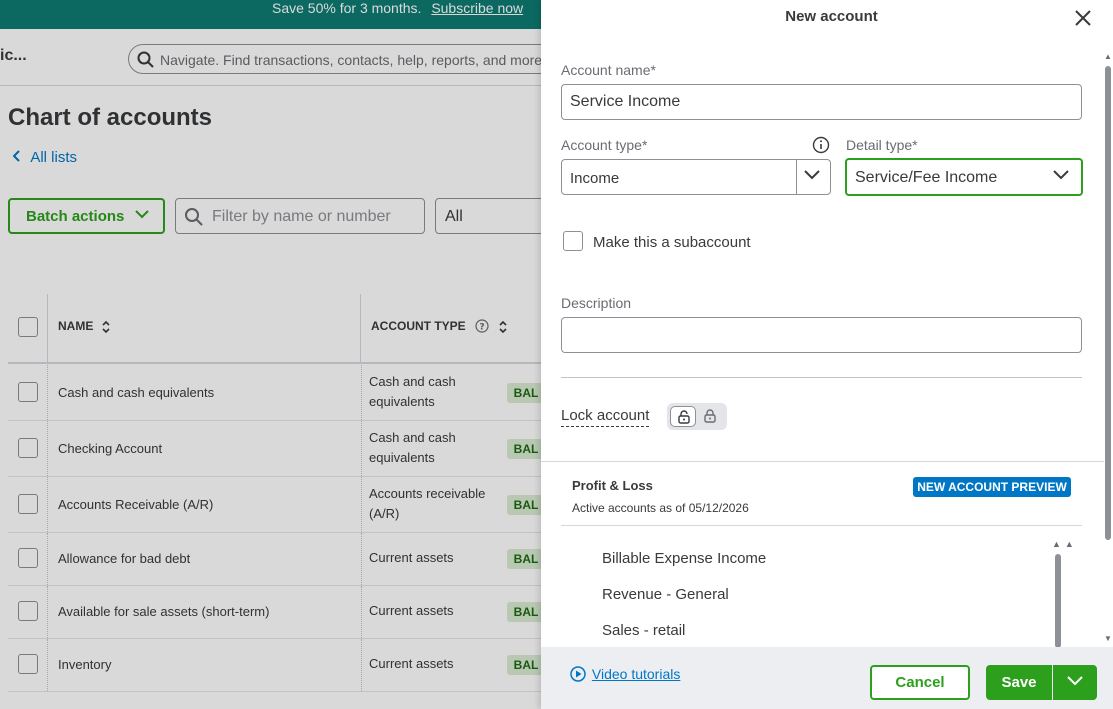 This screenshot has width=1113, height=709. What do you see at coordinates (882, 145) in the screenshot?
I see `detail-type-label: Detail type*` at bounding box center [882, 145].